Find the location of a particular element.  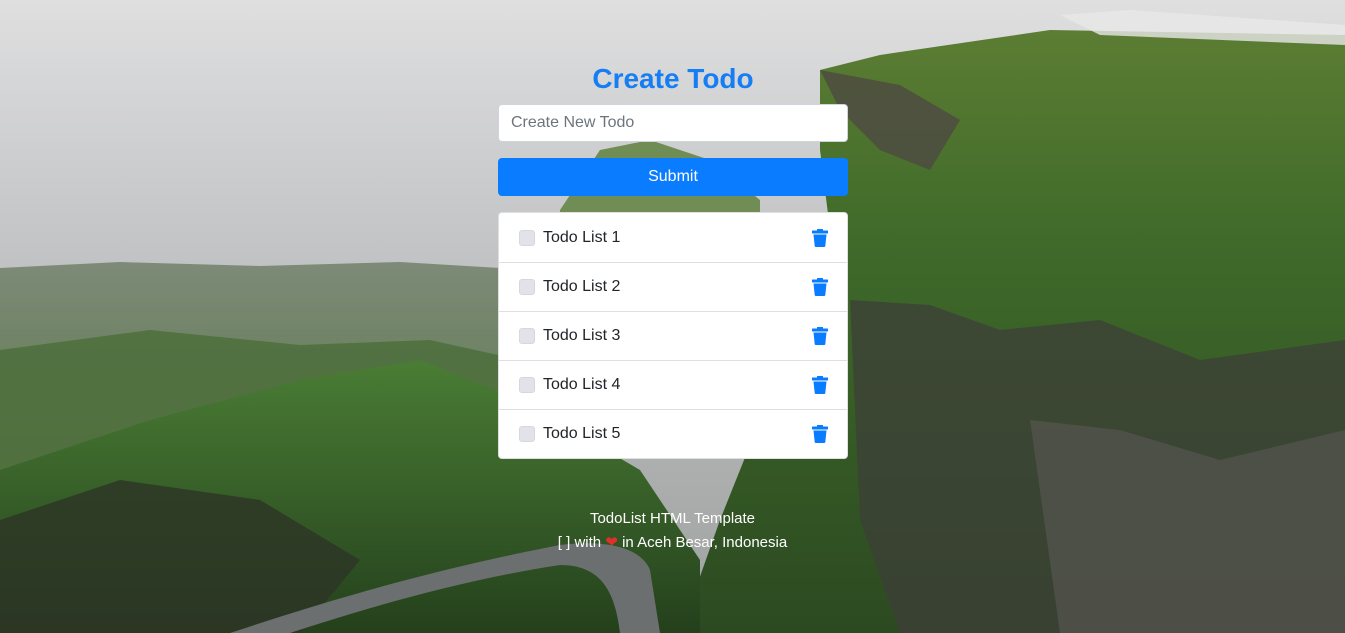

todo-item: Todo List 5 is located at coordinates (673, 433).